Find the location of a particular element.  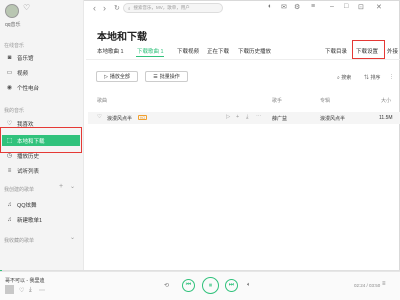

skin-icon: ◐ is located at coordinates (270, 6).